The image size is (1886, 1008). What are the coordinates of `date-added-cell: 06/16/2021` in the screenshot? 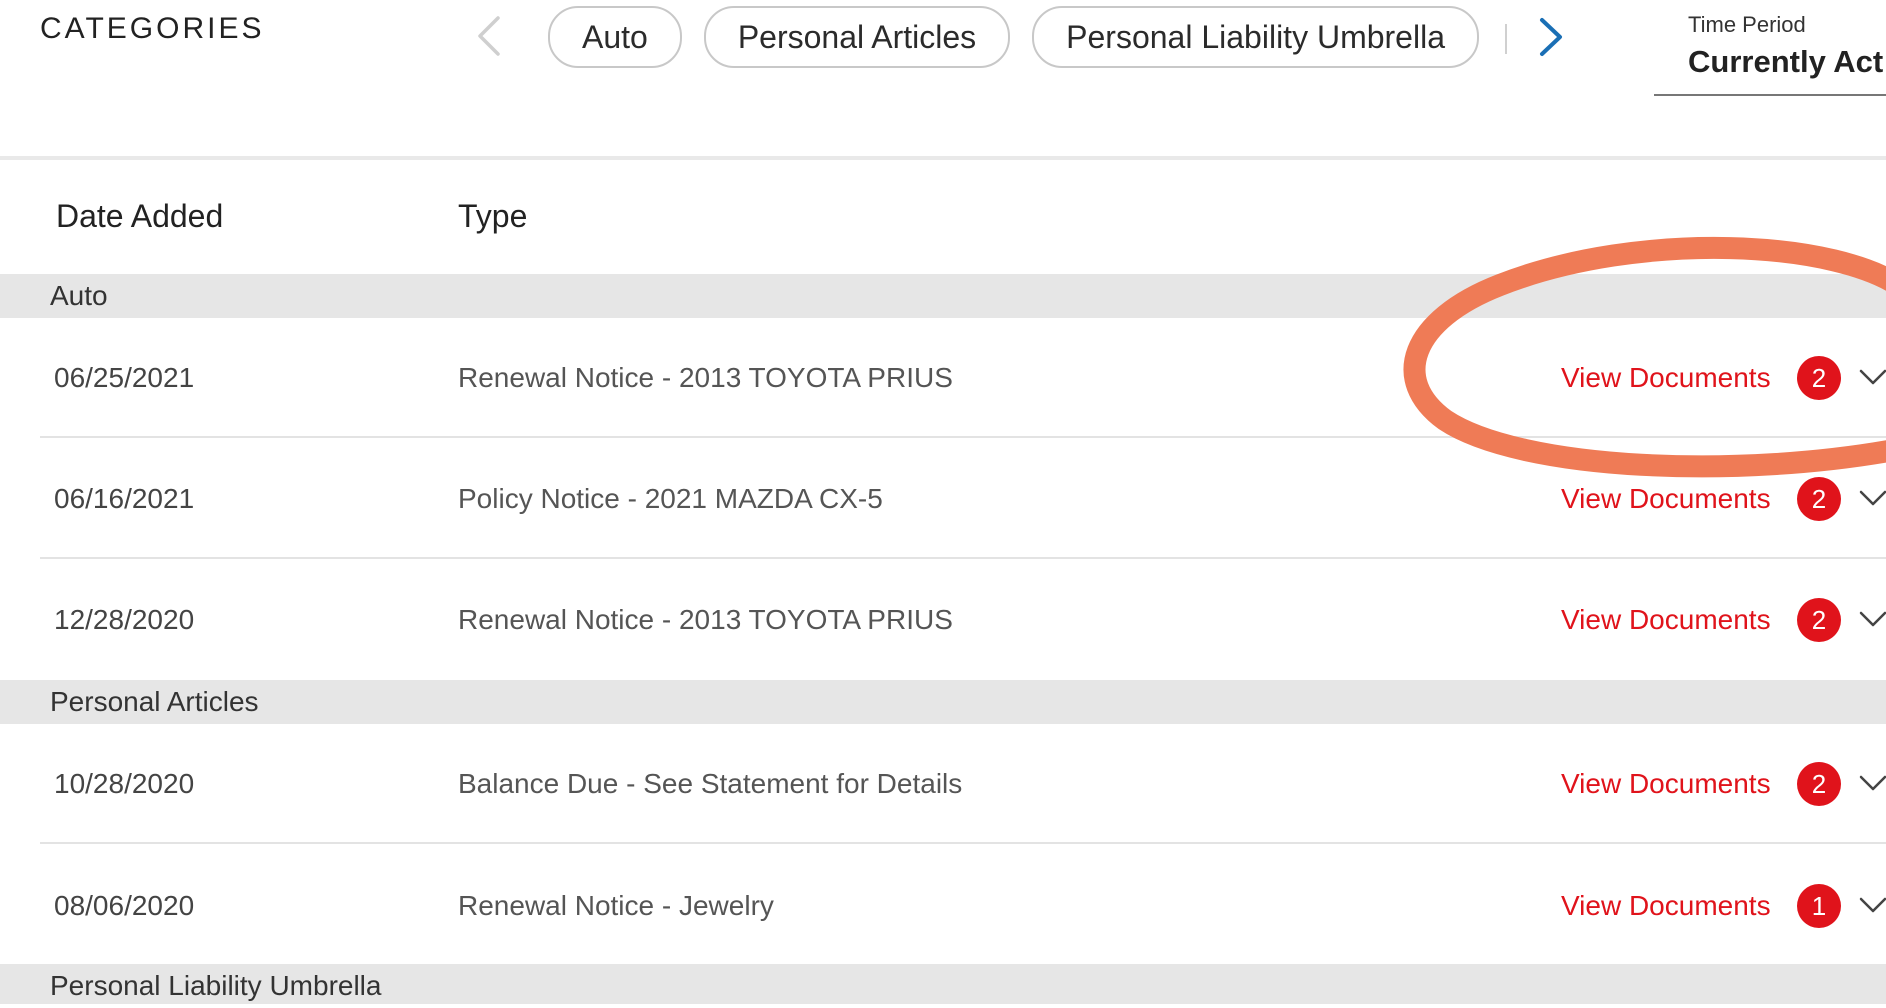 It's located at (124, 498).